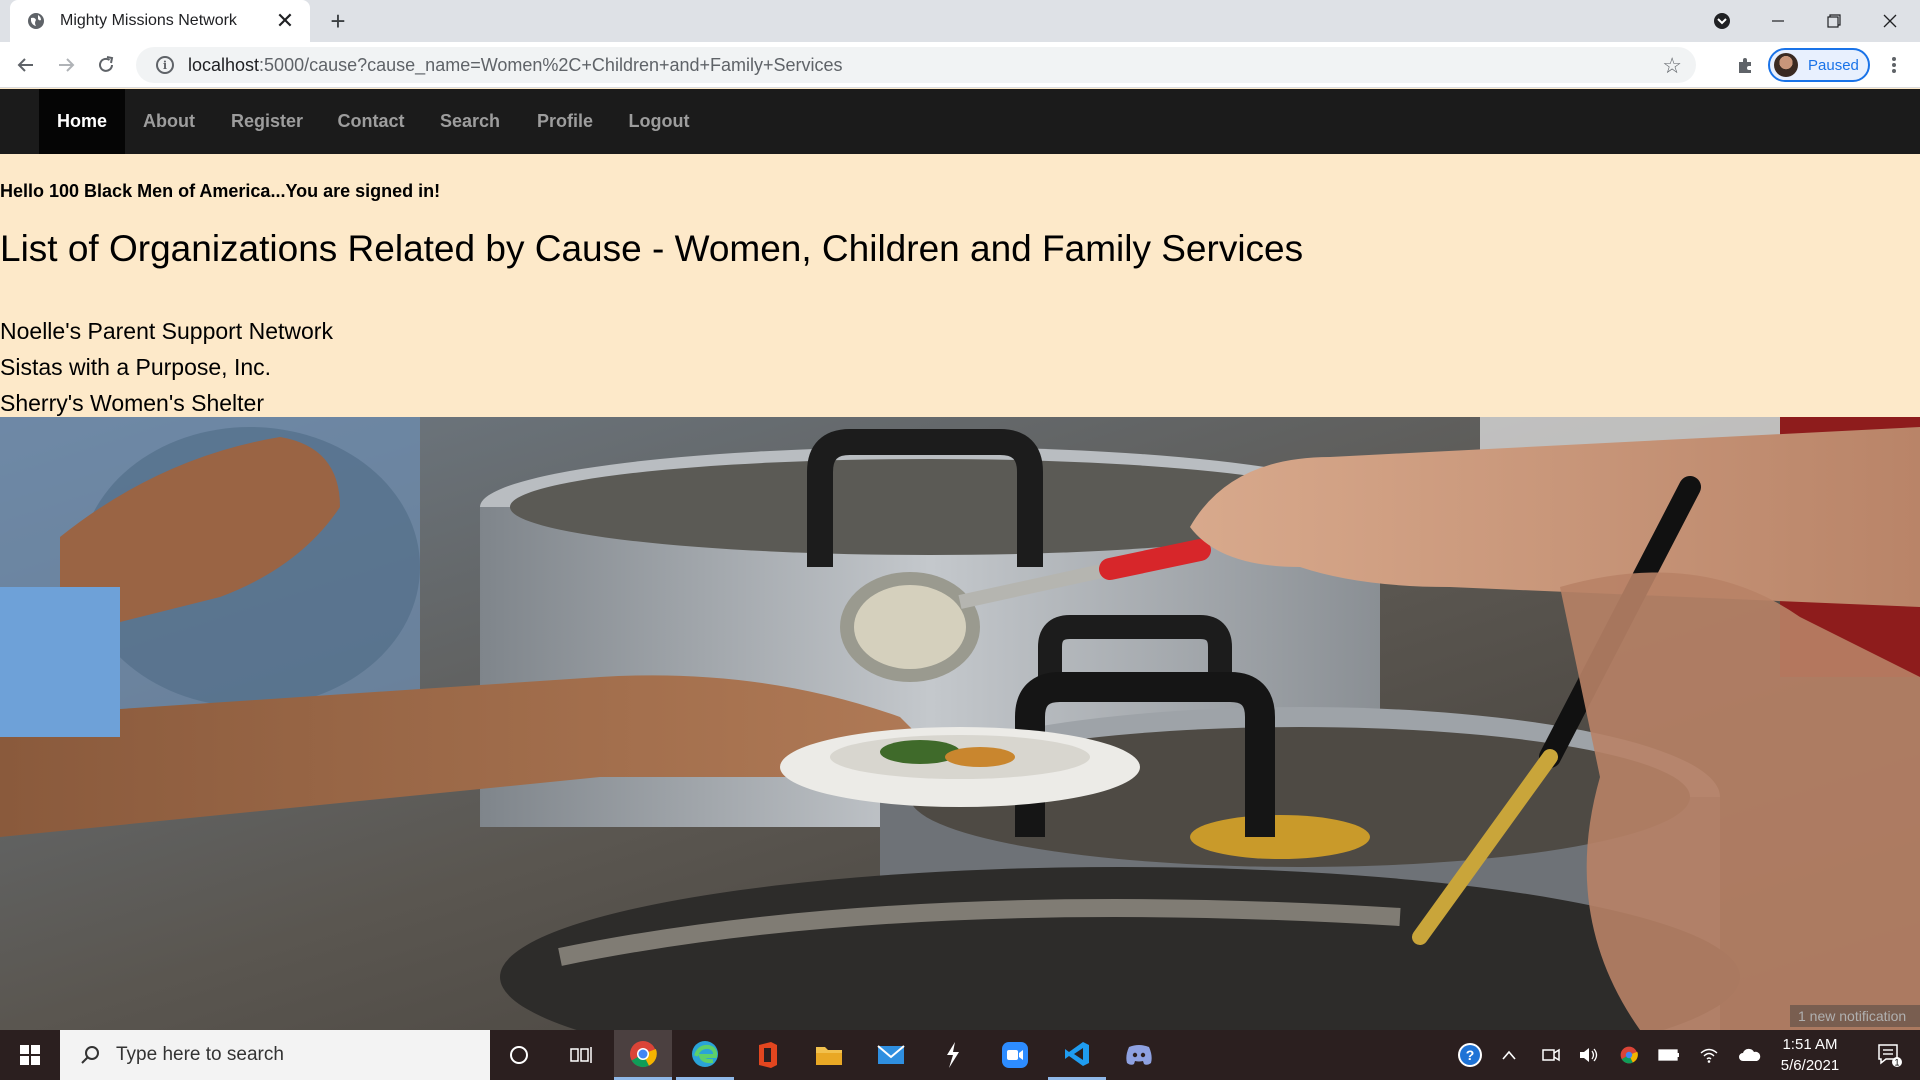 This screenshot has height=1080, width=1920. What do you see at coordinates (1672, 66) in the screenshot?
I see `bookmark-star-icon: ☆` at bounding box center [1672, 66].